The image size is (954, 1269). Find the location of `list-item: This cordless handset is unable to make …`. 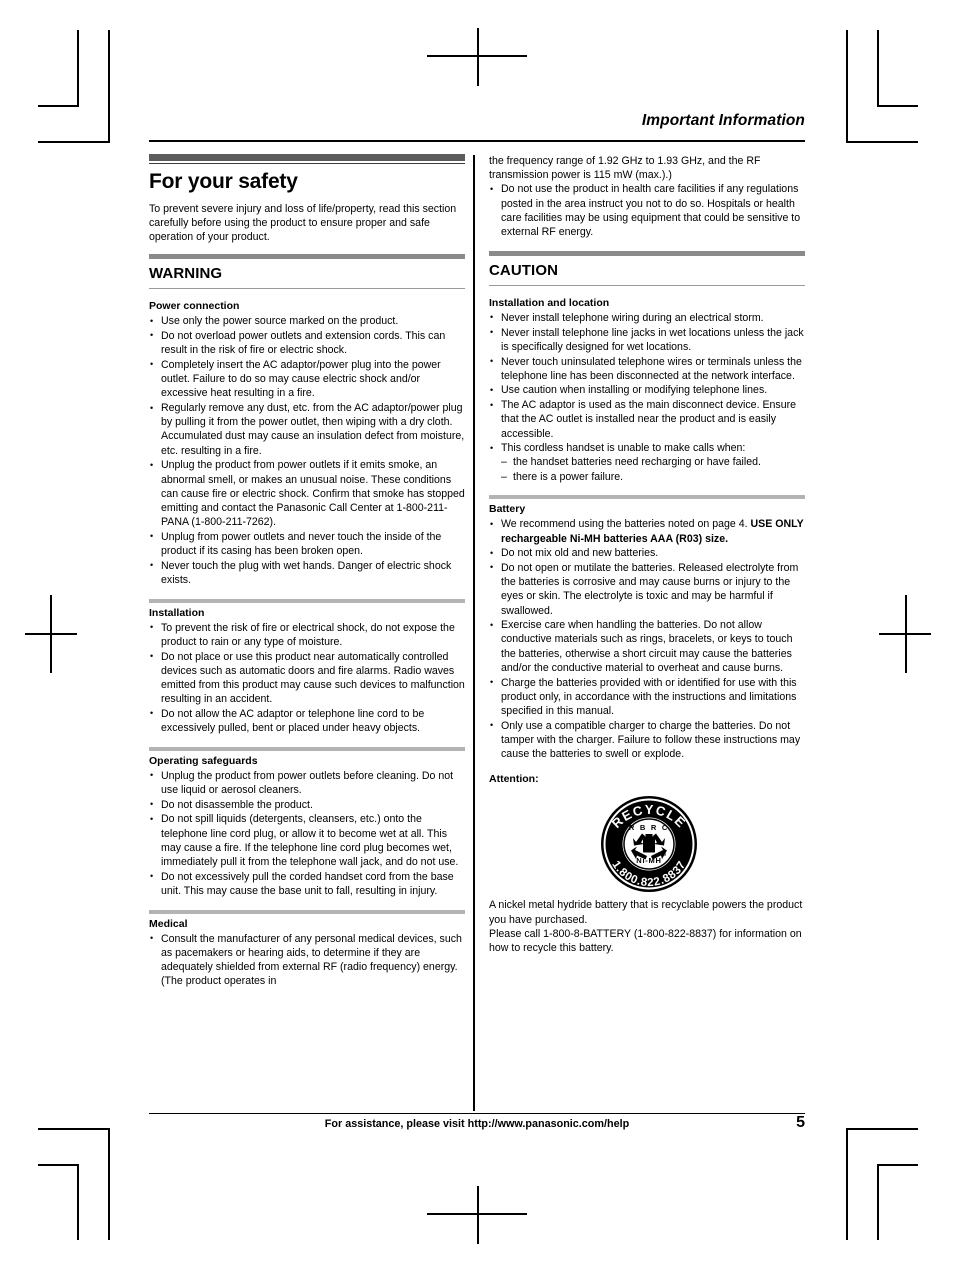

list-item: This cordless handset is unable to make … is located at coordinates (647, 462).